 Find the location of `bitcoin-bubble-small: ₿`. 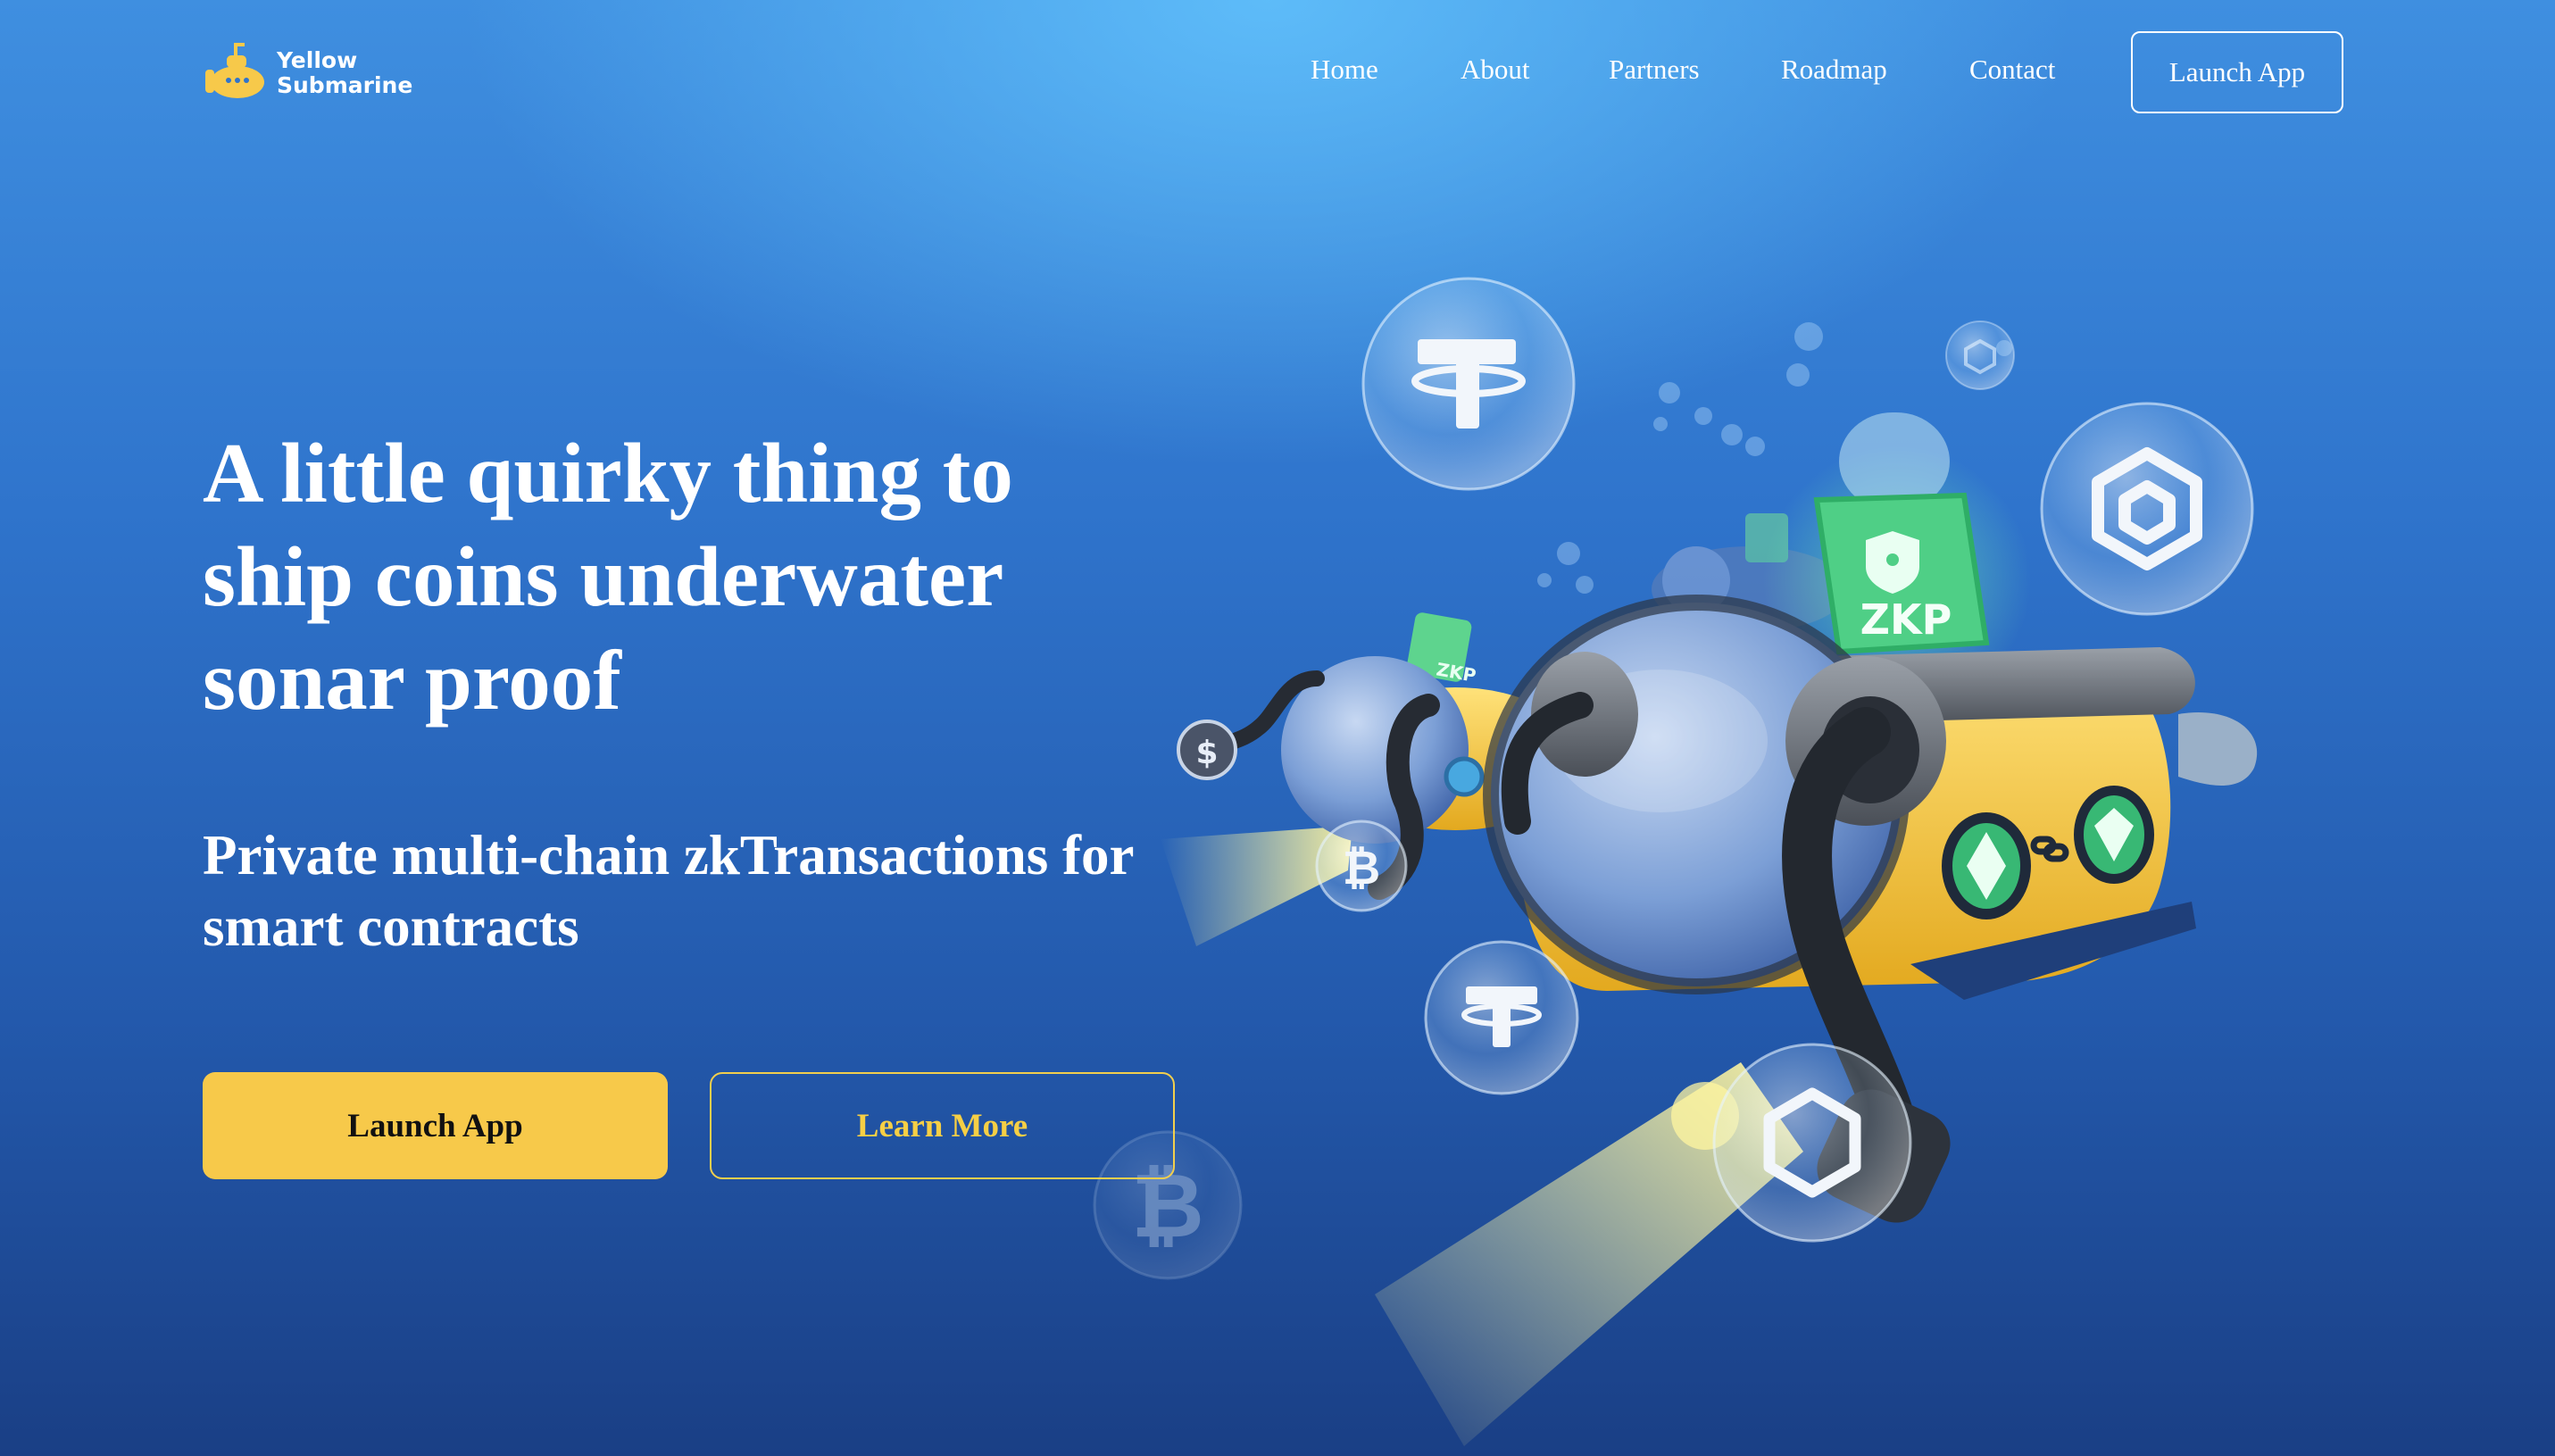

bitcoin-bubble-small: ₿ is located at coordinates (1362, 866).